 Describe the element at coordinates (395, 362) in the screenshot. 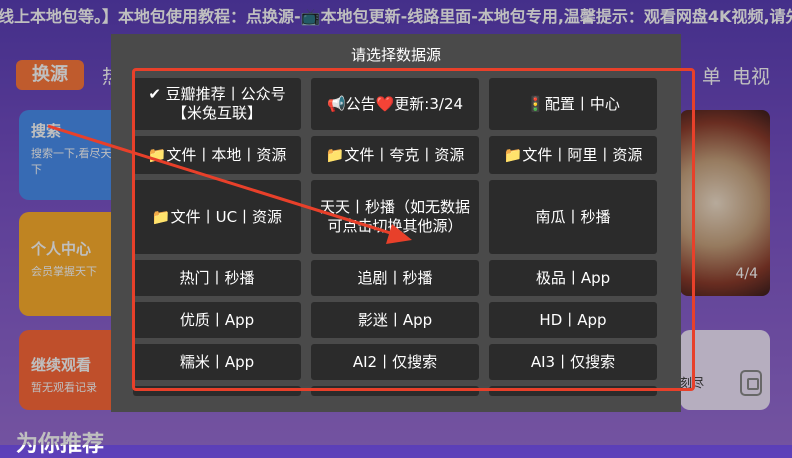

I see `source-option: AI2丨仅搜索` at that location.